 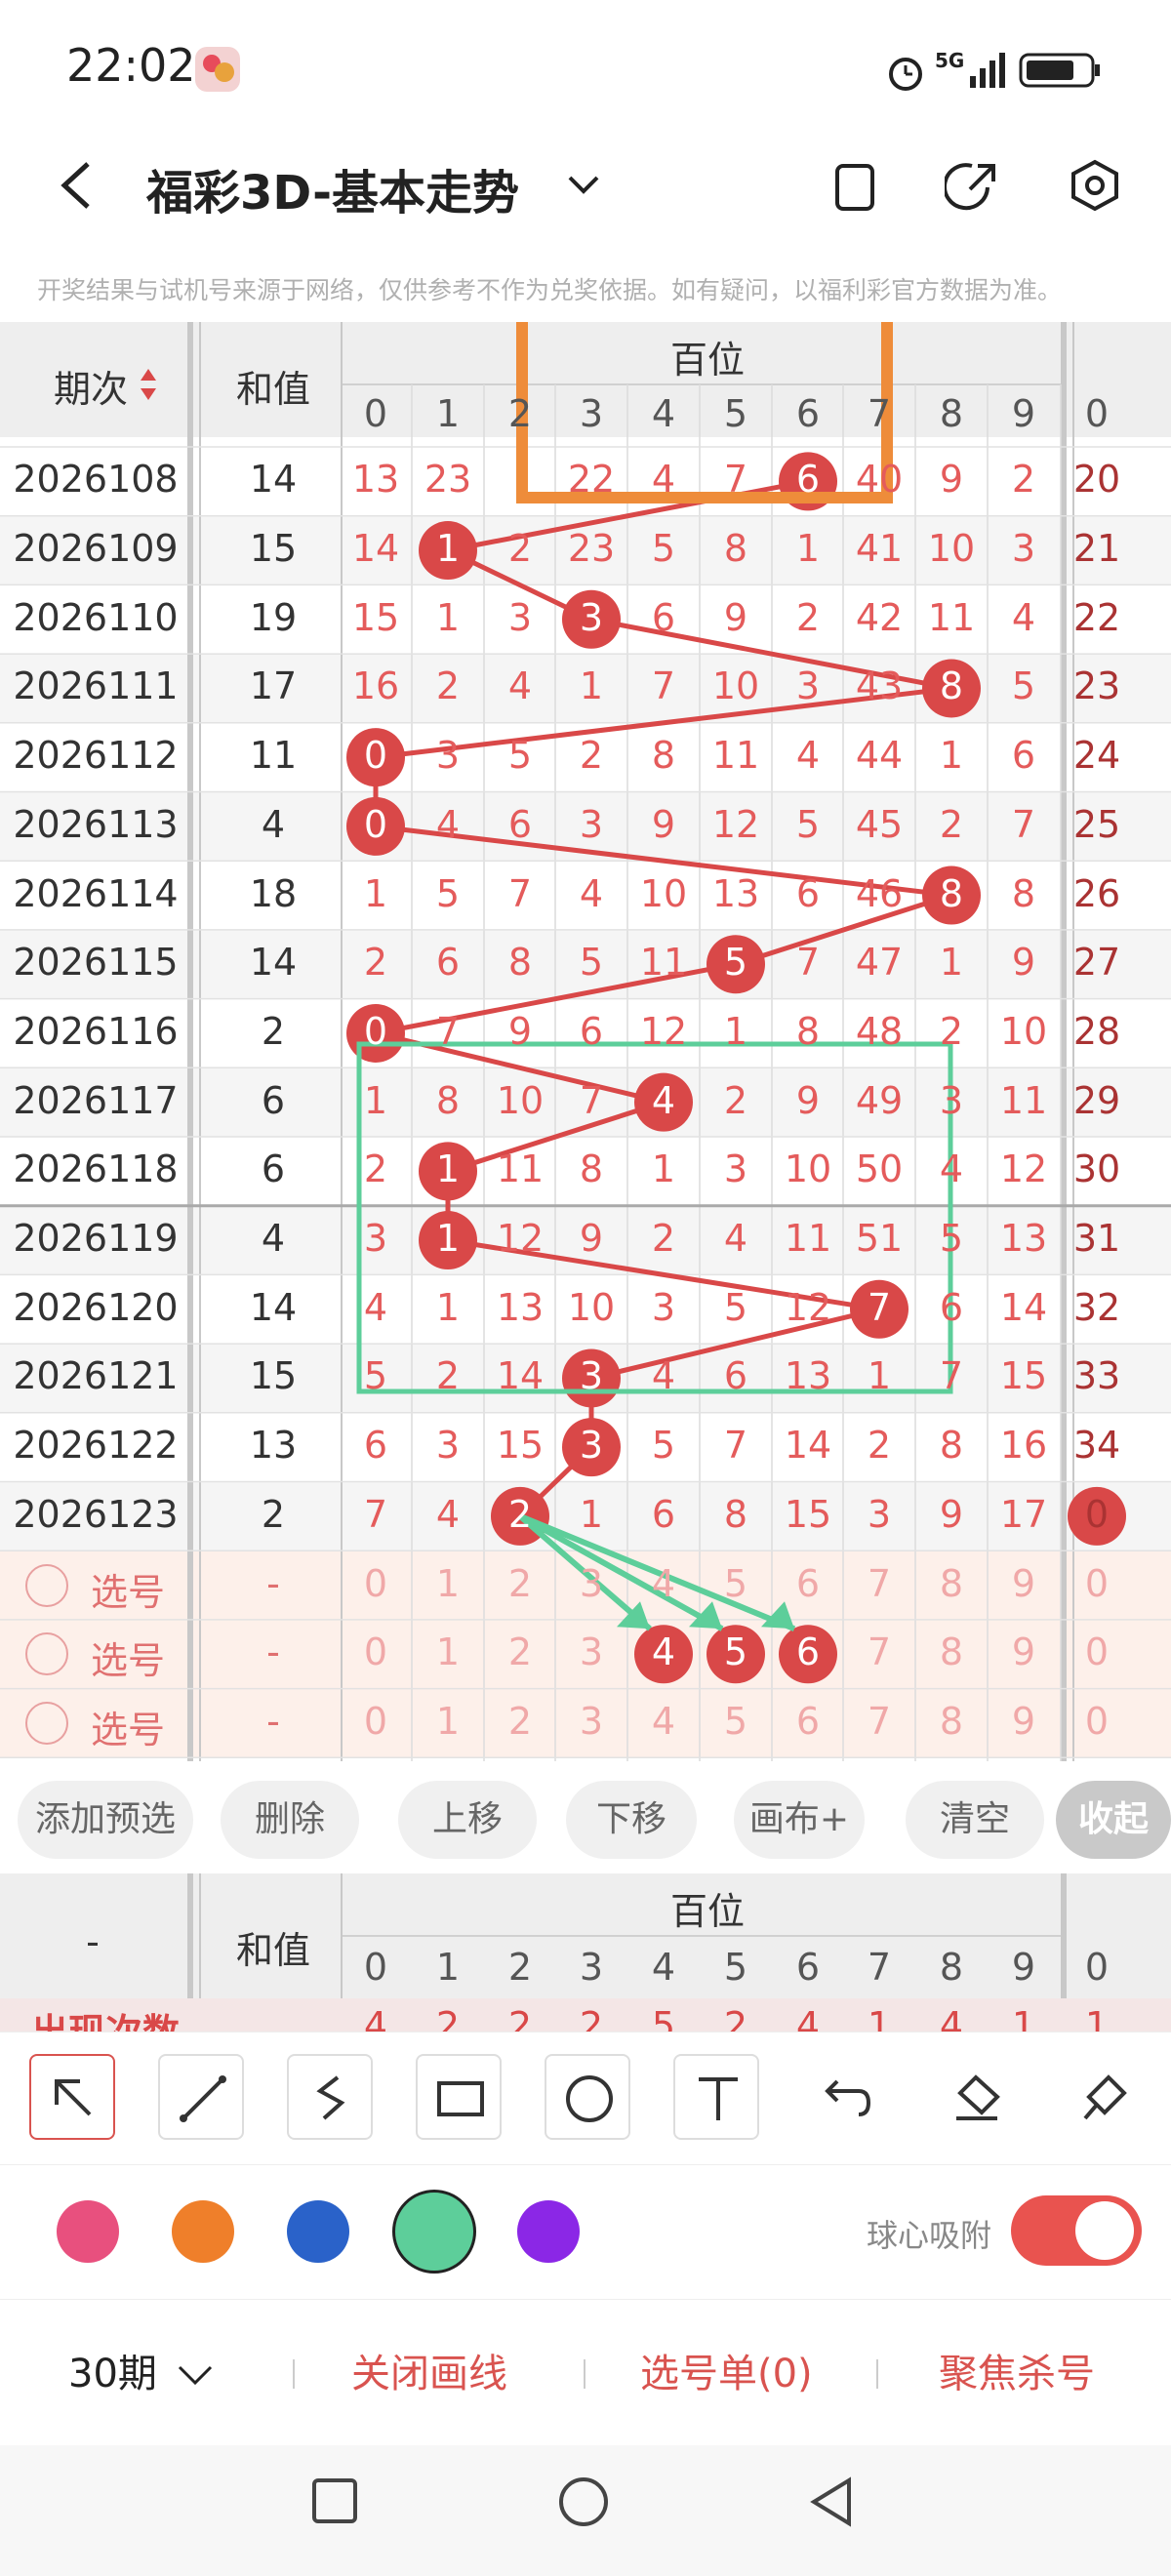 I want to click on miss-count: 1, so click(x=448, y=1307).